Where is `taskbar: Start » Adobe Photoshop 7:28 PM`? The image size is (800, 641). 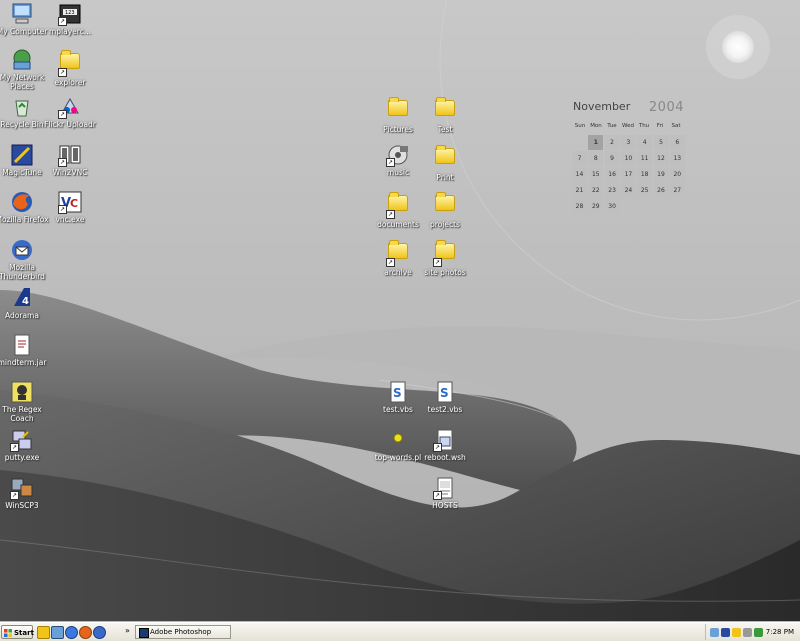 taskbar: Start » Adobe Photoshop 7:28 PM is located at coordinates (400, 631).